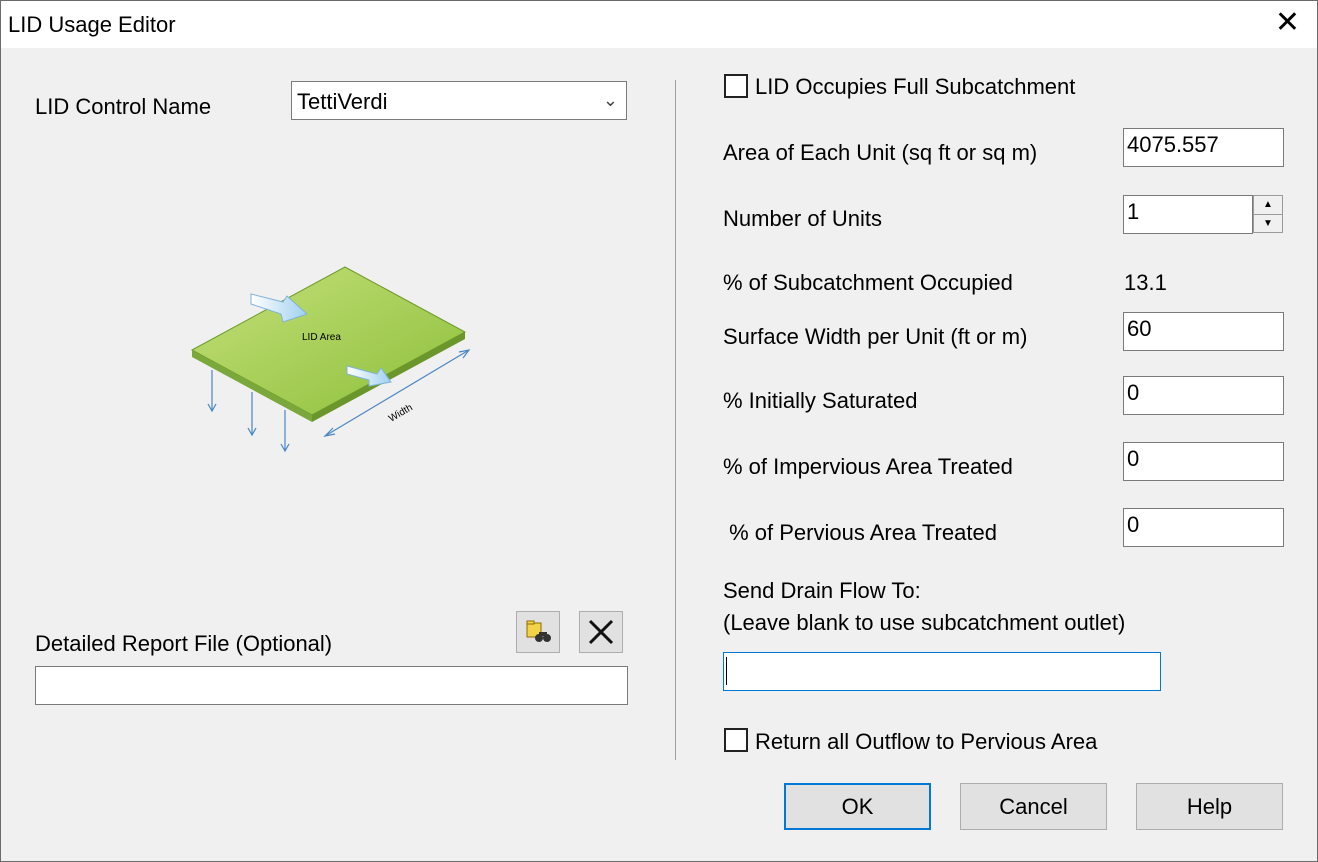  I want to click on pervious-label: % of Pervious Area Treated, so click(860, 532).